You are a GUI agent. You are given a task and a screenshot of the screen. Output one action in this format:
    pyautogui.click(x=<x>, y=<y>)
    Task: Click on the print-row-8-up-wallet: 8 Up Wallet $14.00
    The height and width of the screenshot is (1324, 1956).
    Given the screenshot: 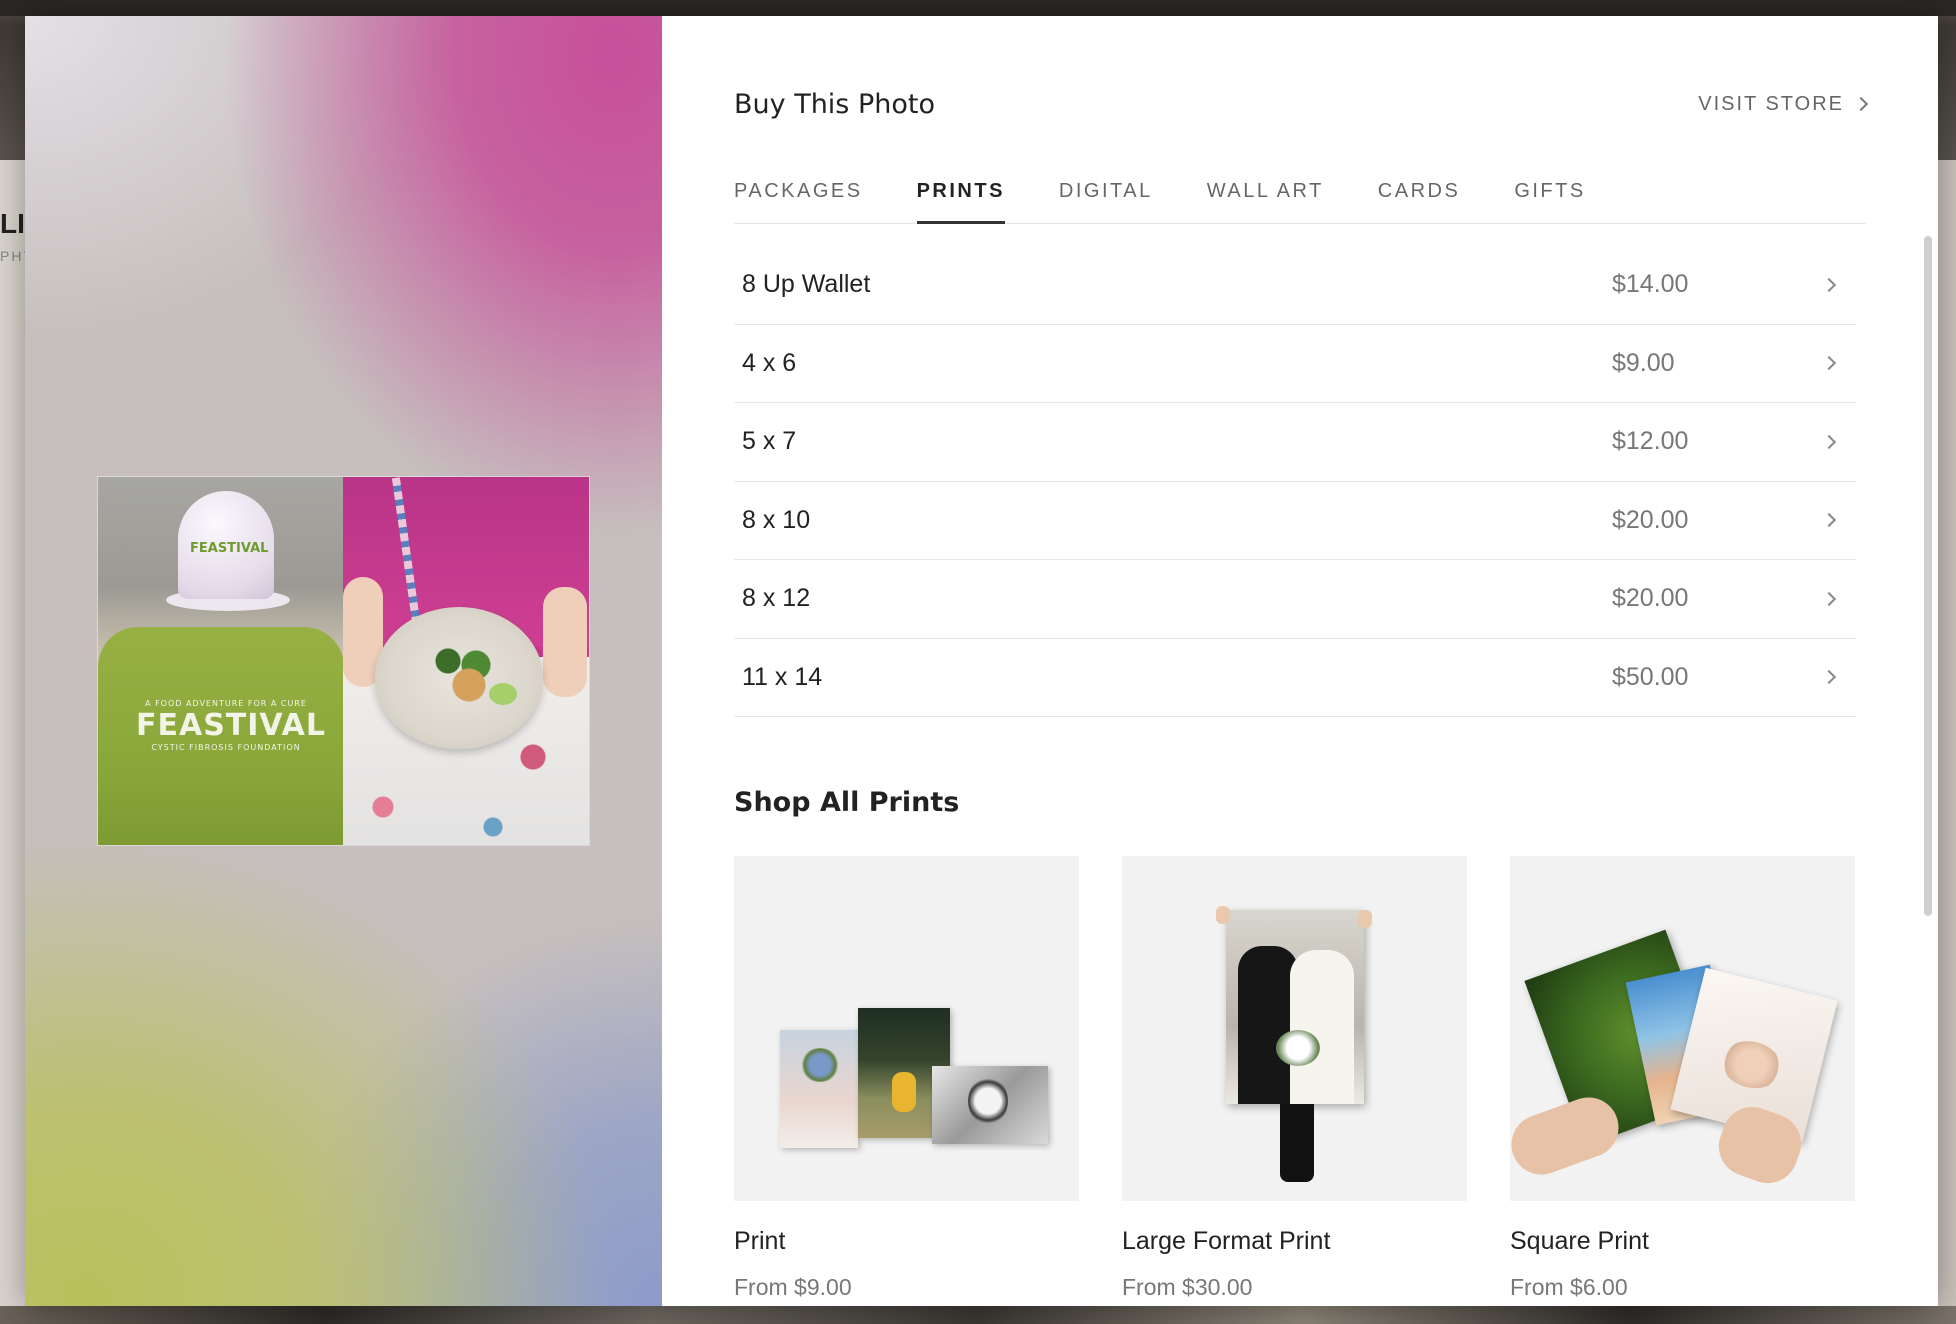 What is the action you would take?
    pyautogui.click(x=1295, y=285)
    